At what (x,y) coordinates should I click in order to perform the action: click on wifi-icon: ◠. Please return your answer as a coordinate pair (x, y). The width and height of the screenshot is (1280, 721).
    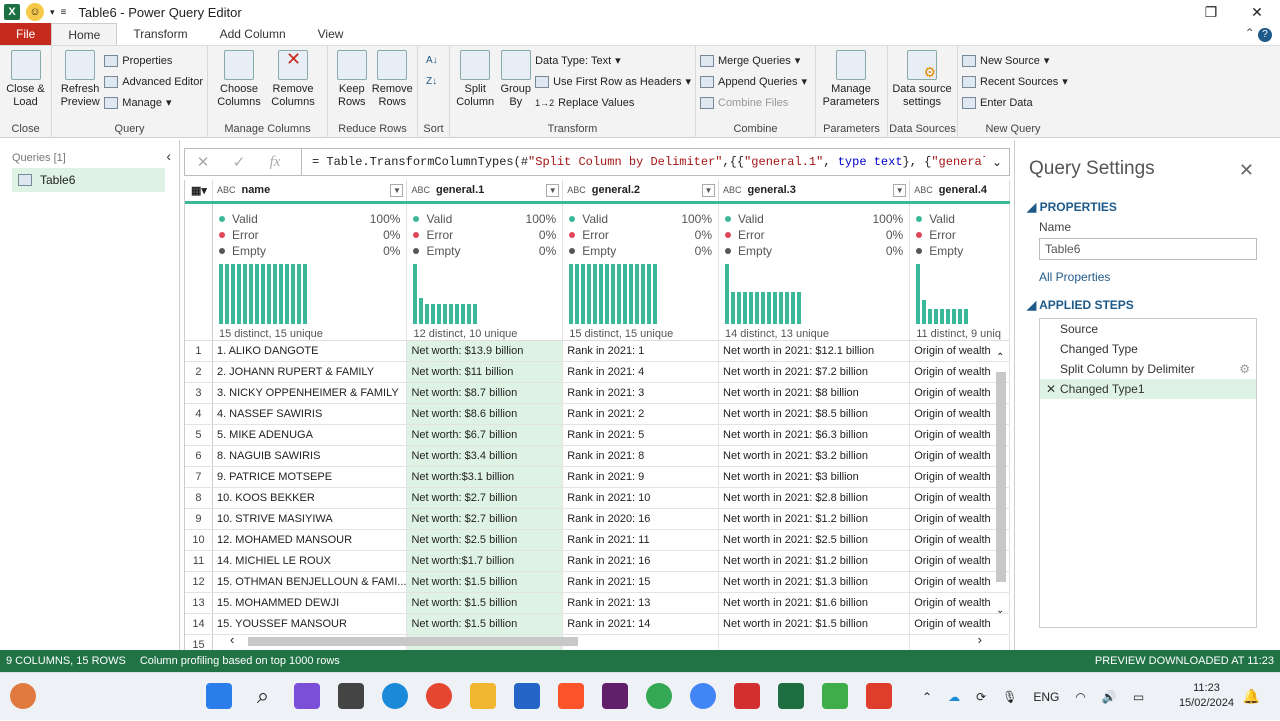
    Looking at the image, I should click on (1080, 697).